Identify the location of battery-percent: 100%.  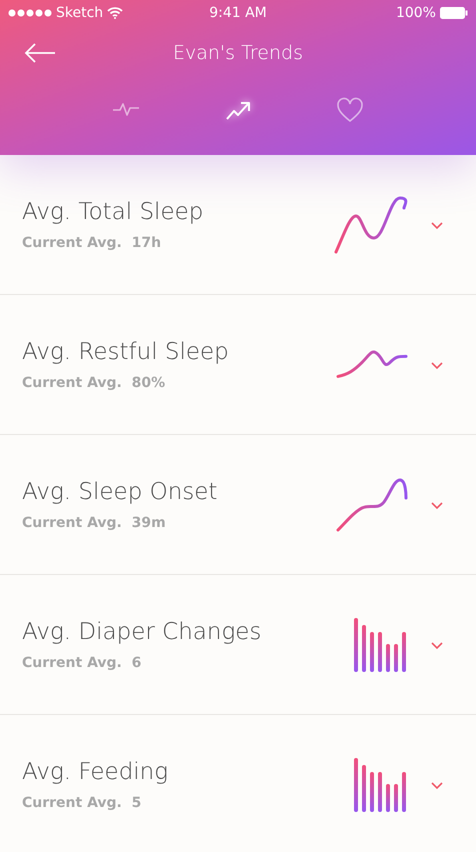
(416, 13).